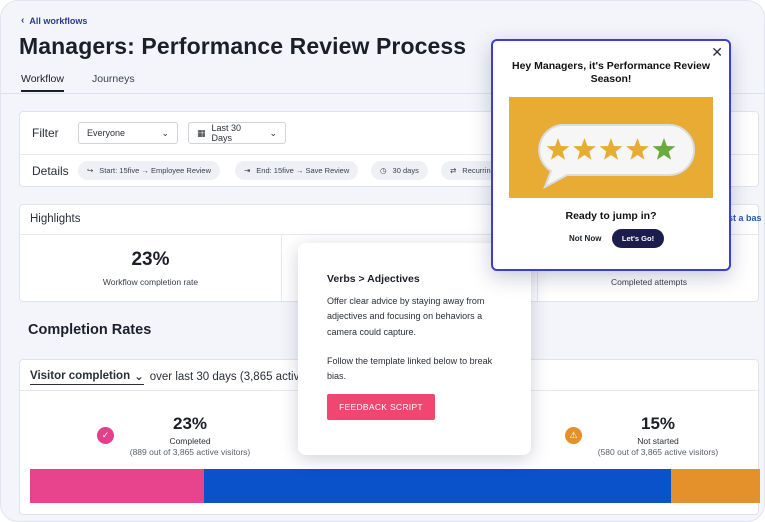 The width and height of the screenshot is (765, 522). What do you see at coordinates (226, 133) in the screenshot?
I see `date-range-value: Last 30 Days` at bounding box center [226, 133].